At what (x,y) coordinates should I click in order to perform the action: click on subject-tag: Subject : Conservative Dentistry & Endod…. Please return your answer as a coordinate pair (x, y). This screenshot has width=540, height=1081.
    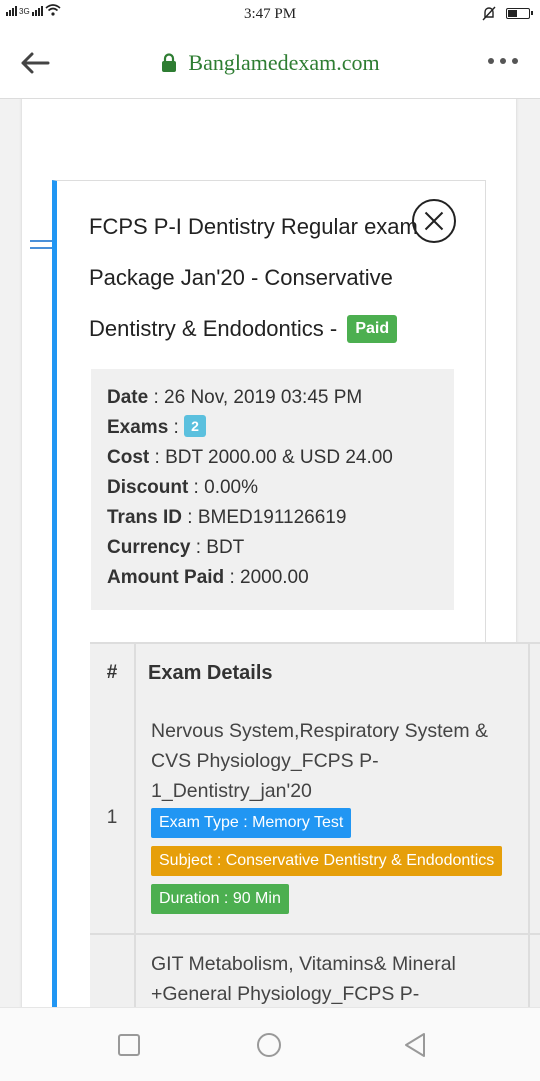
    Looking at the image, I should click on (327, 861).